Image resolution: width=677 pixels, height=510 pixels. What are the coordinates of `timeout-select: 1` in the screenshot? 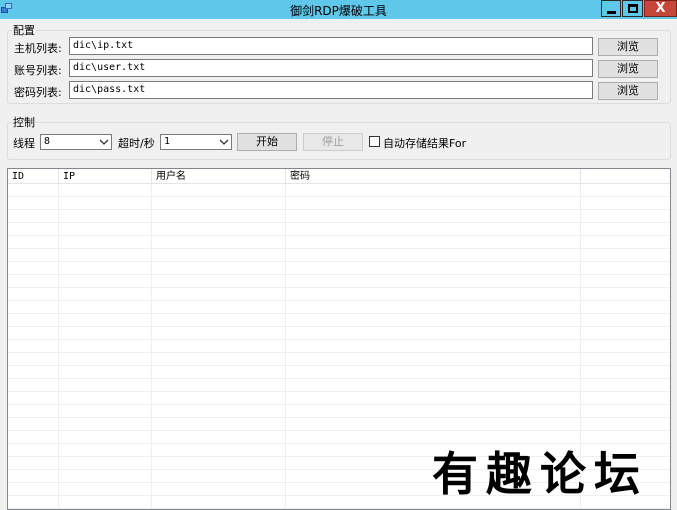 It's located at (196, 142).